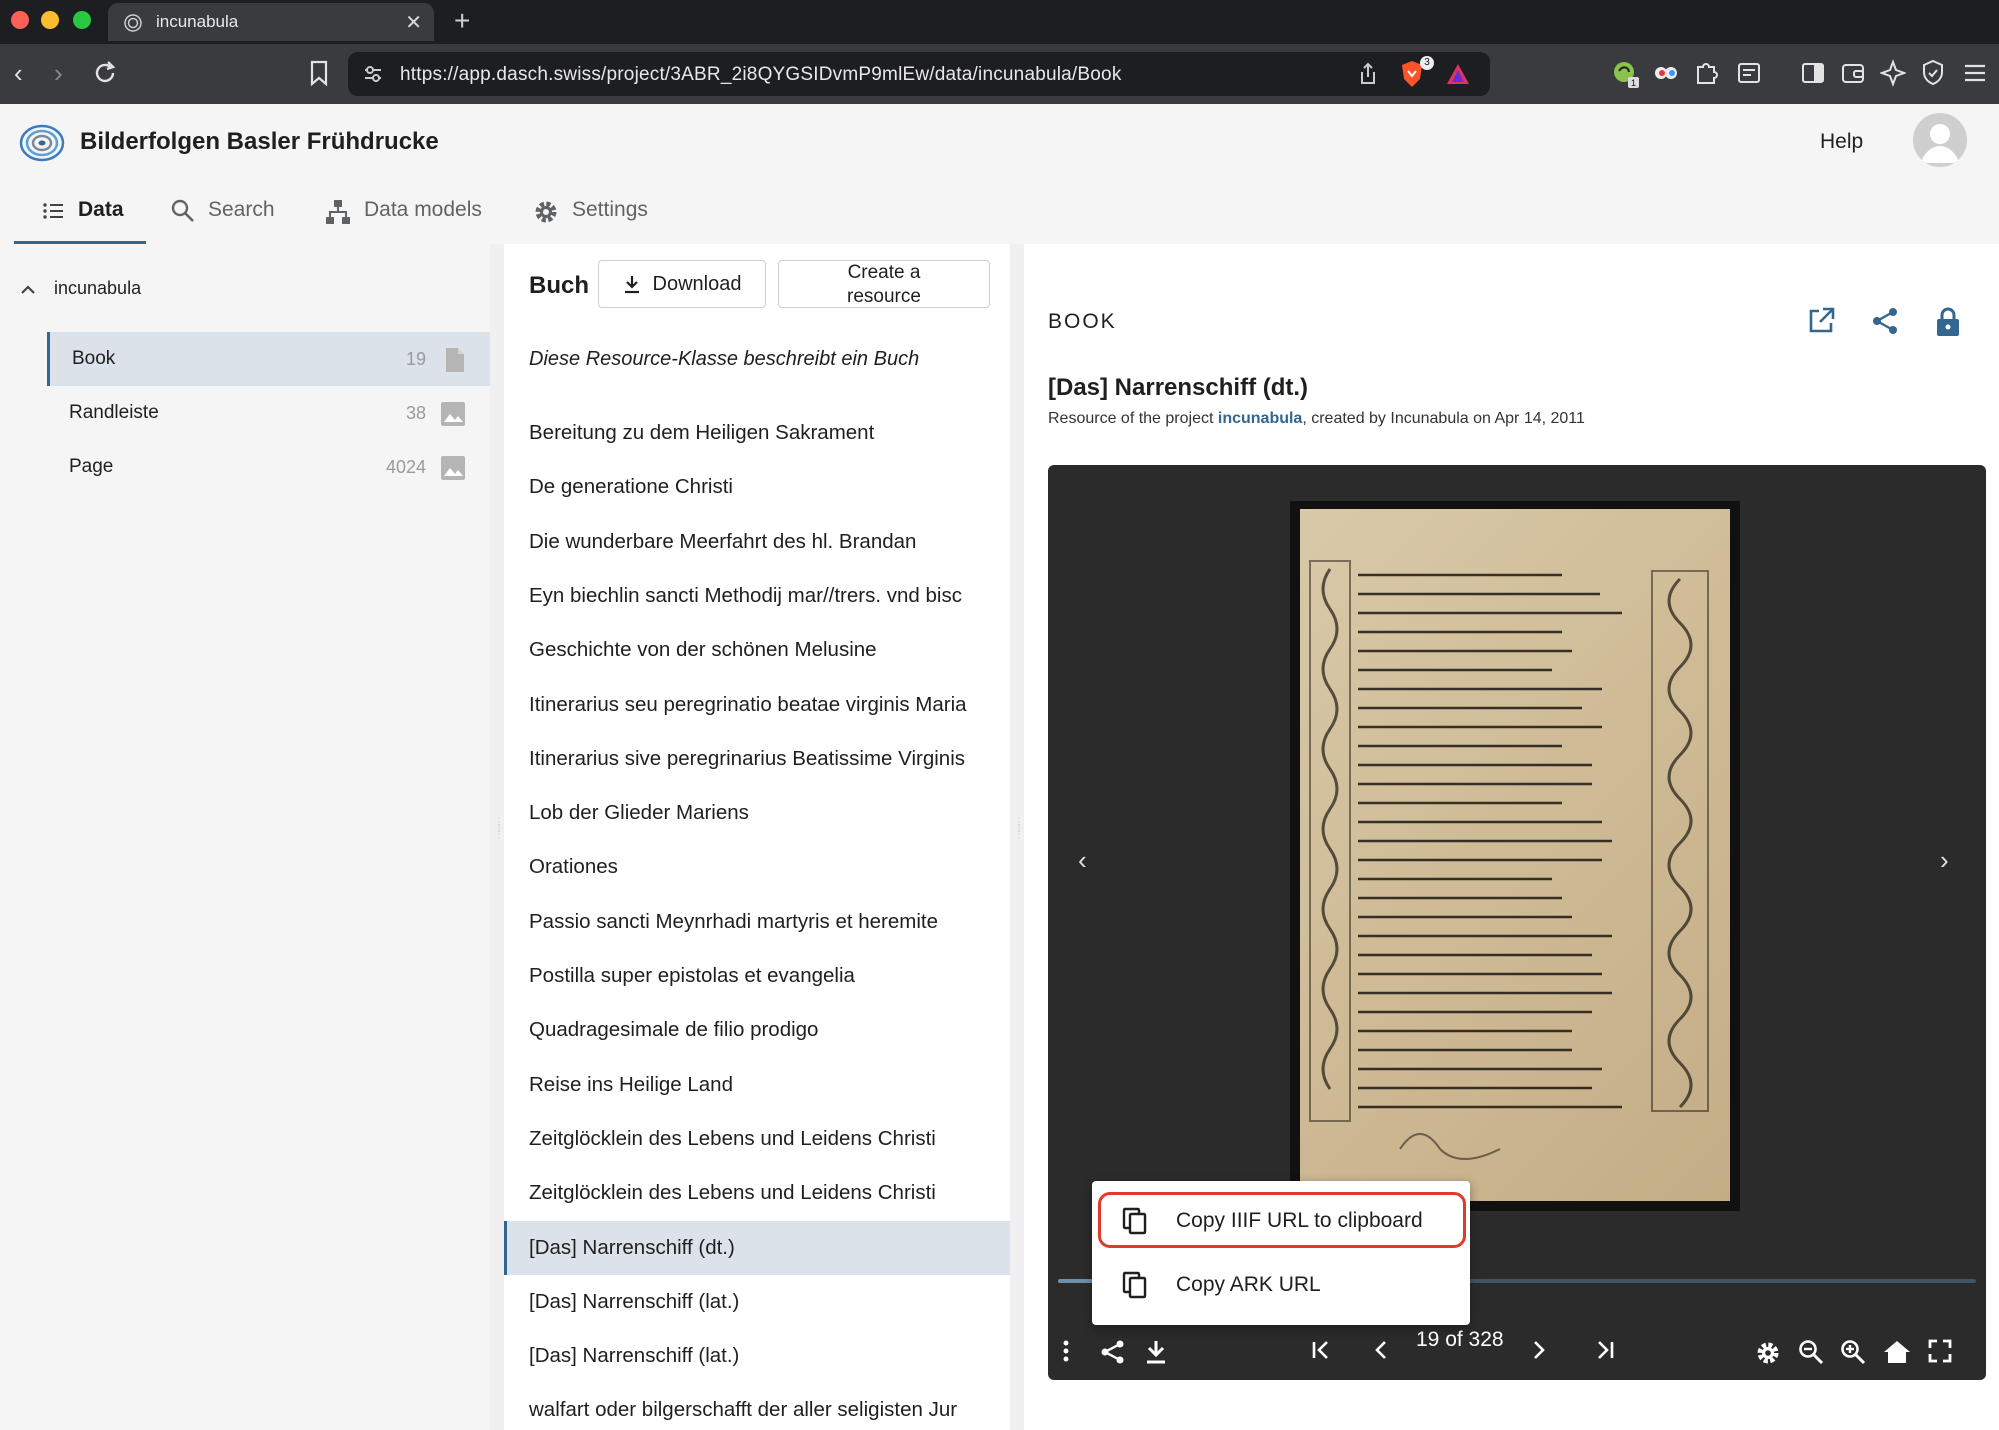 The image size is (1999, 1430). I want to click on forward-icon: ›, so click(58, 73).